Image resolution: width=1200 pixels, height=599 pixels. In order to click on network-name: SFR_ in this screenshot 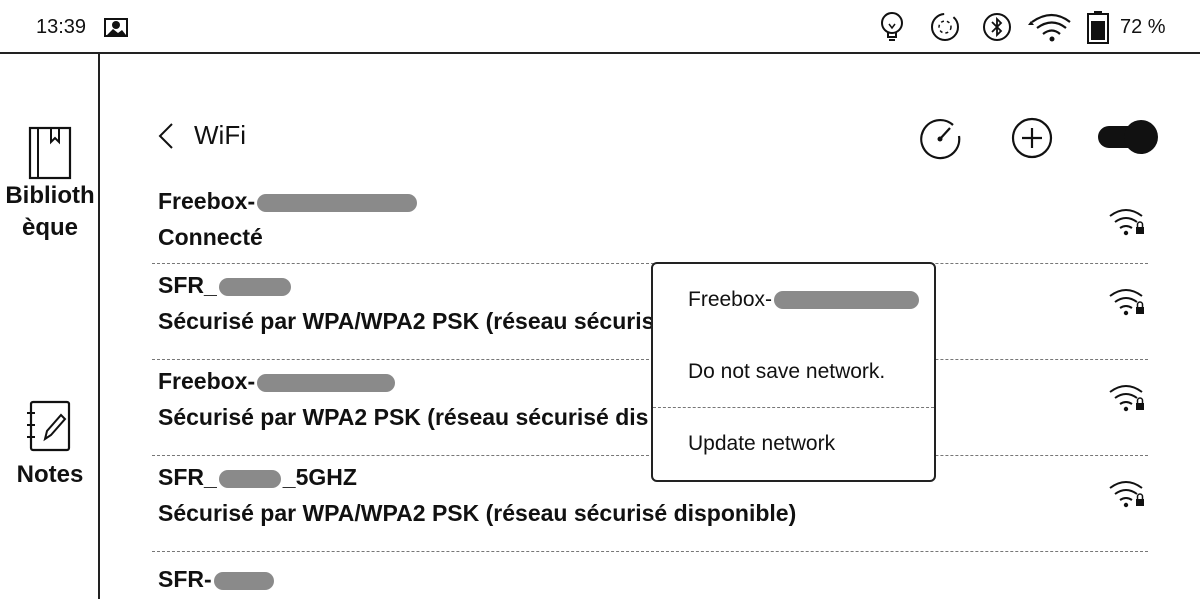, I will do `click(224, 285)`.